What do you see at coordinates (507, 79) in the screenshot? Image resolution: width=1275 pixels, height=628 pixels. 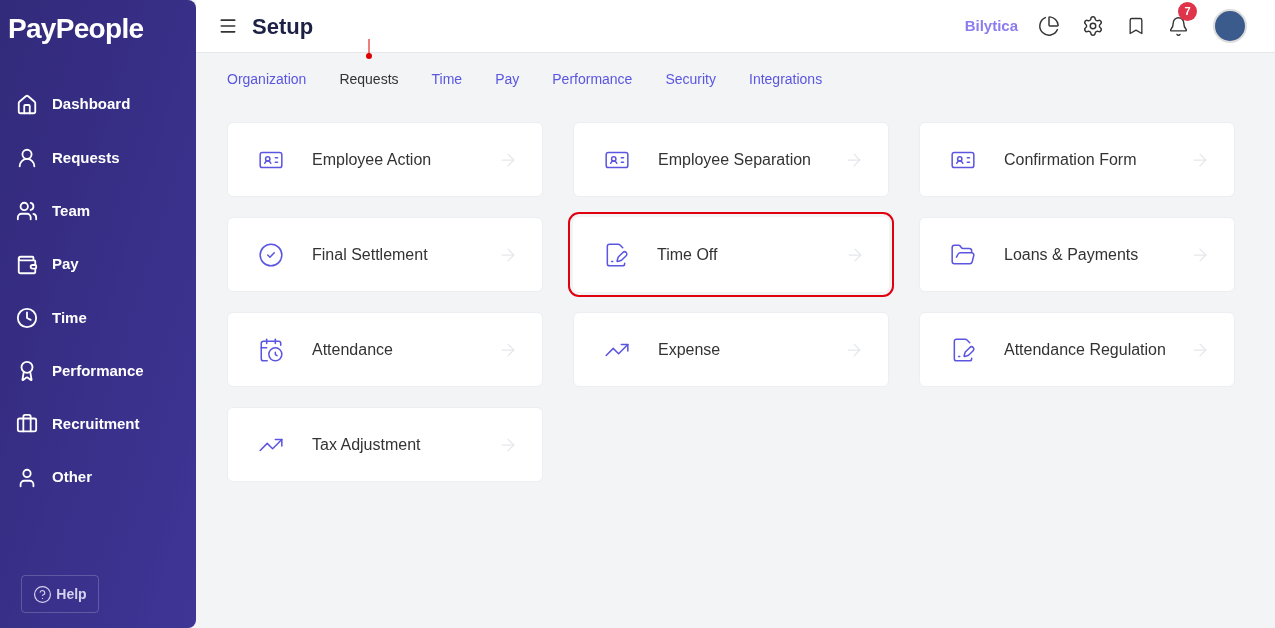 I see `tab: Pay` at bounding box center [507, 79].